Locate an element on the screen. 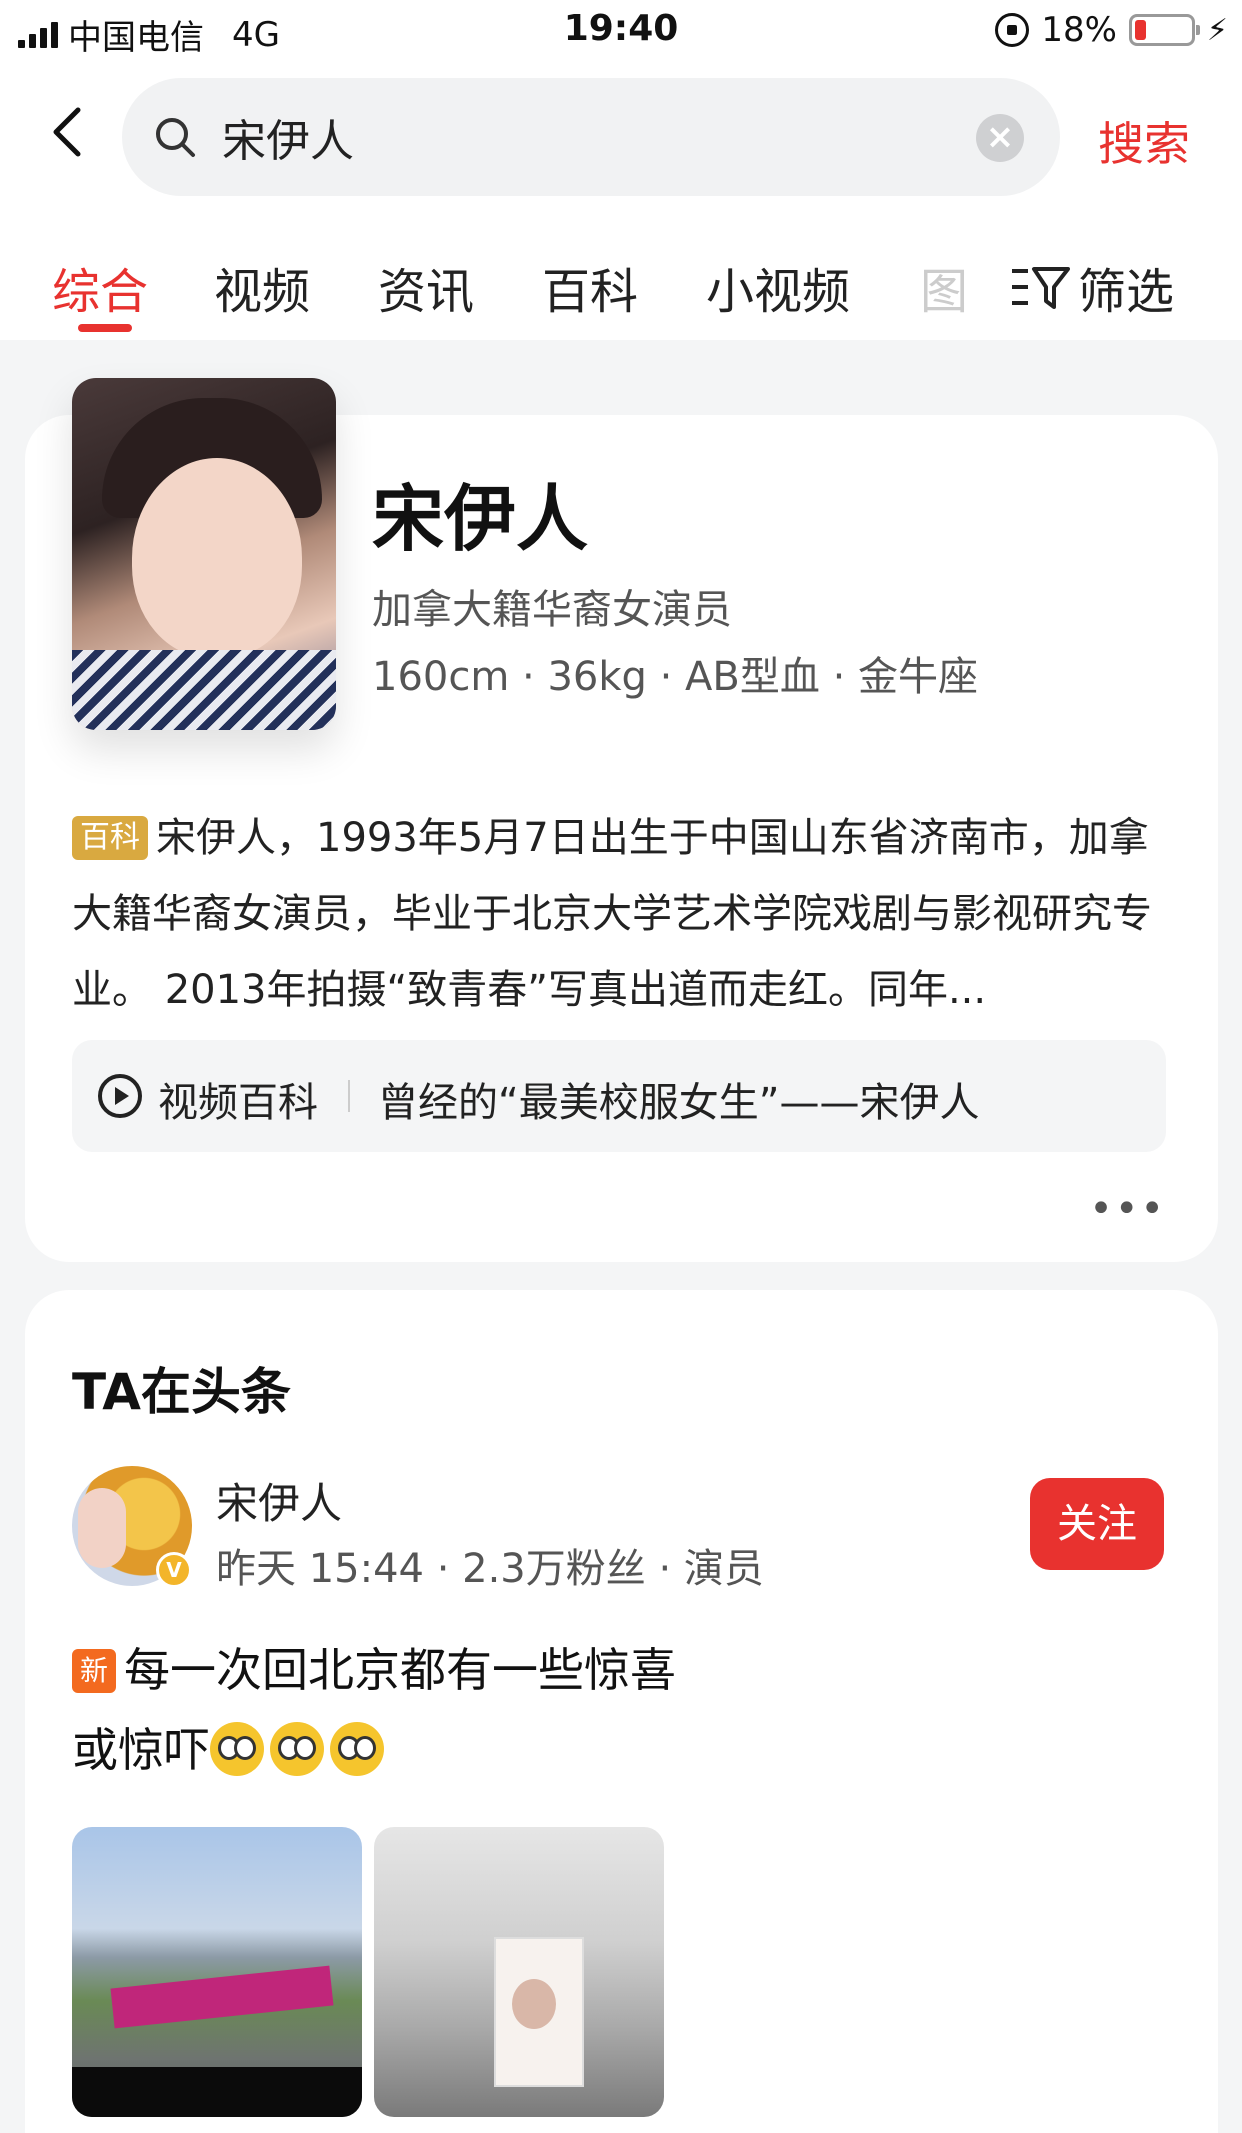 The height and width of the screenshot is (2133, 1242). tab-bar: 综合 视频 资讯 百科 小视频 图 筛选 is located at coordinates (621, 276).